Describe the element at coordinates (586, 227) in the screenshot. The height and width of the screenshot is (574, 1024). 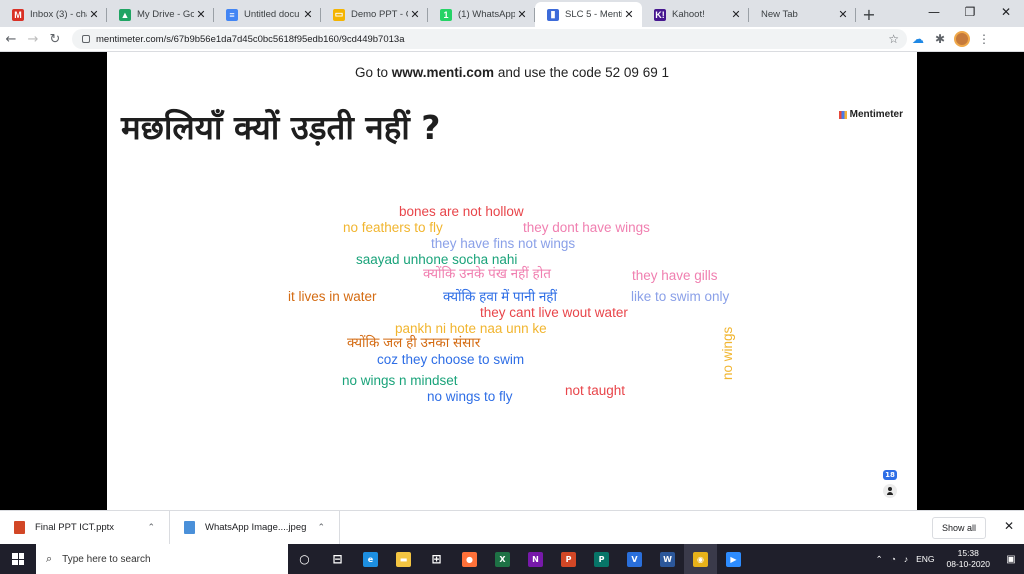
I see `word-cloud-entry: they dont have wings` at that location.